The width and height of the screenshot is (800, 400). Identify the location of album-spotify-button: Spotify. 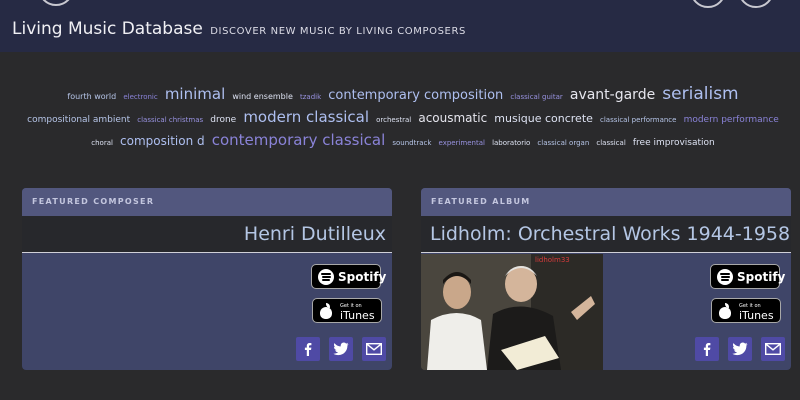
(747, 276).